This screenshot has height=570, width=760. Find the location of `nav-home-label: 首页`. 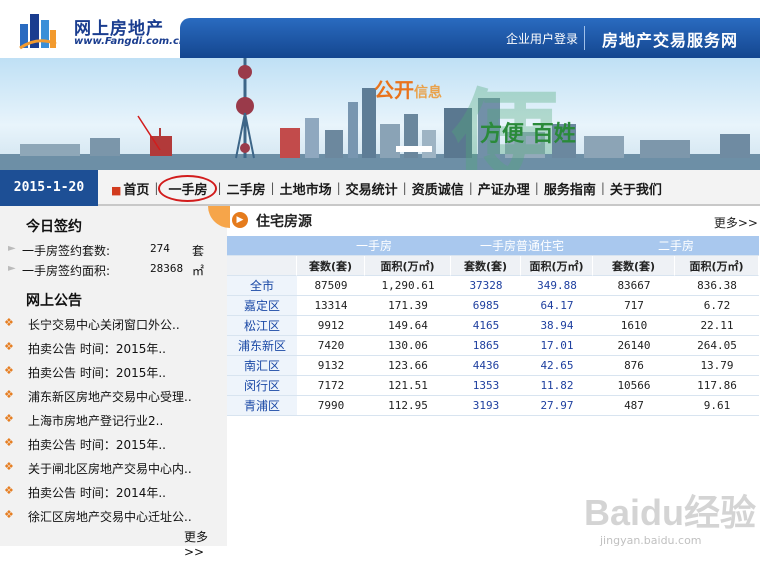

nav-home-label: 首页 is located at coordinates (136, 190).